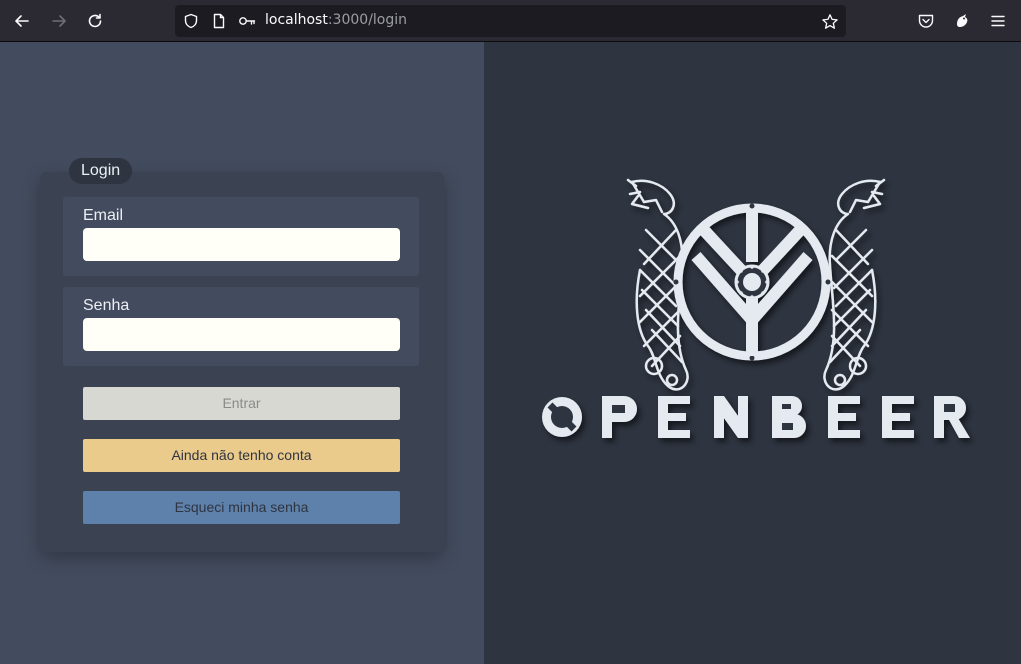 Image resolution: width=1021 pixels, height=664 pixels. I want to click on password-field-group: Senha, so click(241, 326).